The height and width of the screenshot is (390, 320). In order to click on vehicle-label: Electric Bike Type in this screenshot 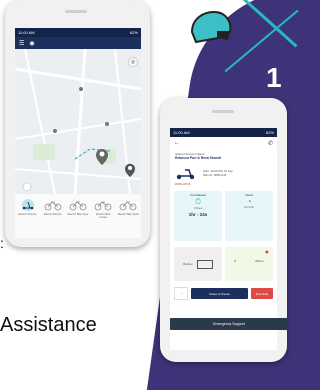, I will do `click(78, 214)`.